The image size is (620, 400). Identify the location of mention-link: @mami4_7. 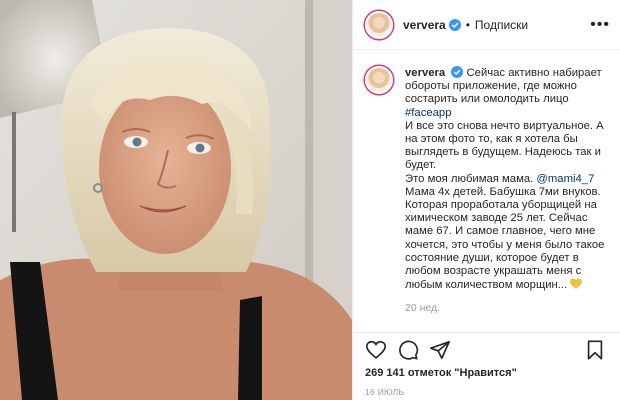
(565, 179).